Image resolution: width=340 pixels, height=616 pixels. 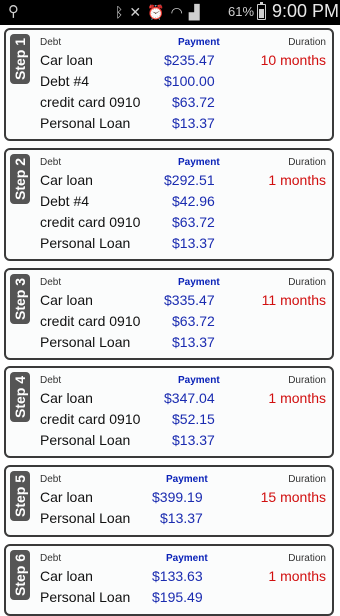 I want to click on debt-row: Car loan $133.63 1 months, so click(x=169, y=578).